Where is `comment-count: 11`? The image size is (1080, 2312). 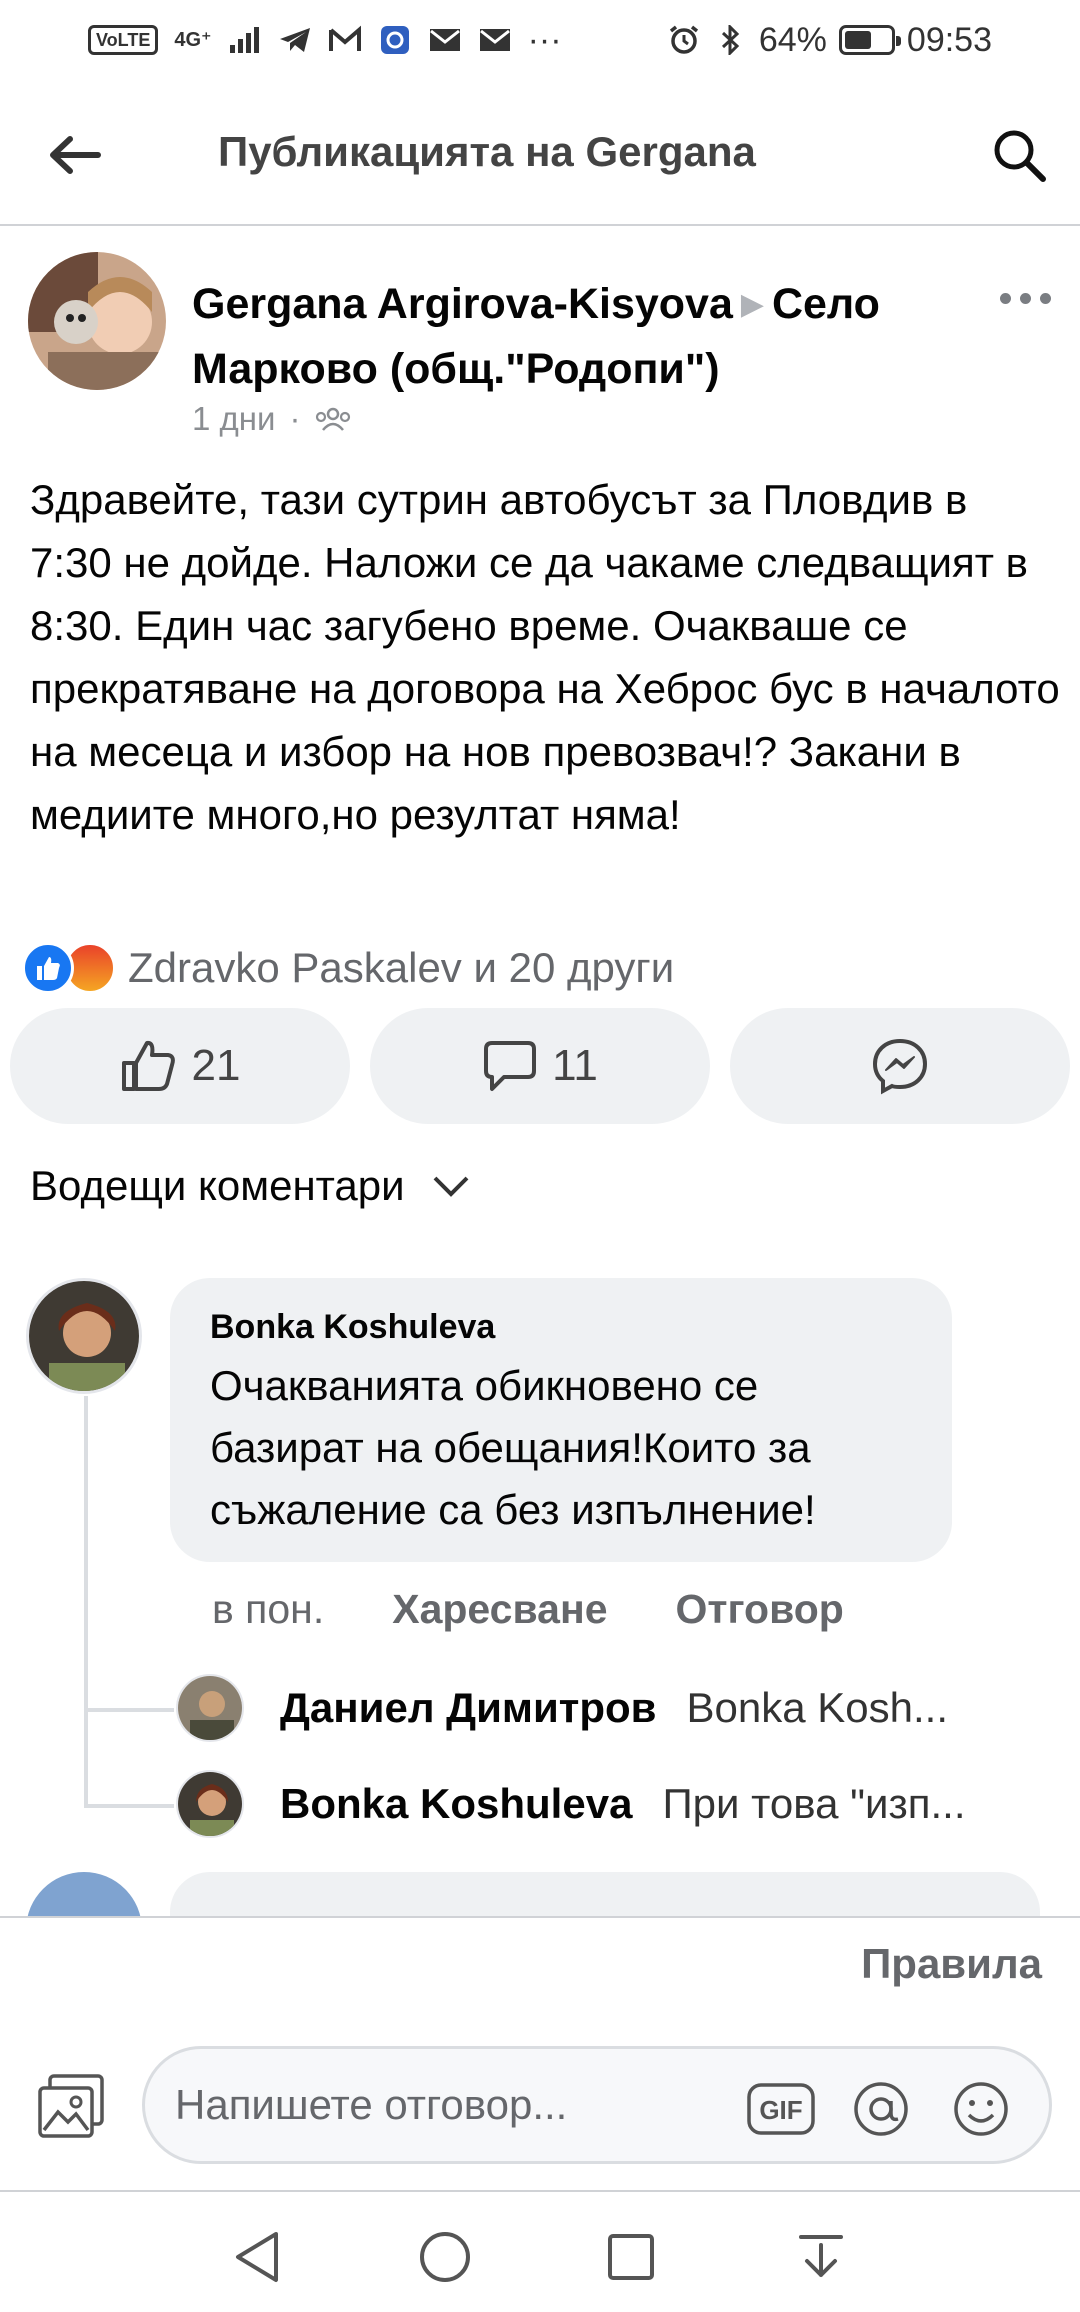 comment-count: 11 is located at coordinates (575, 1065).